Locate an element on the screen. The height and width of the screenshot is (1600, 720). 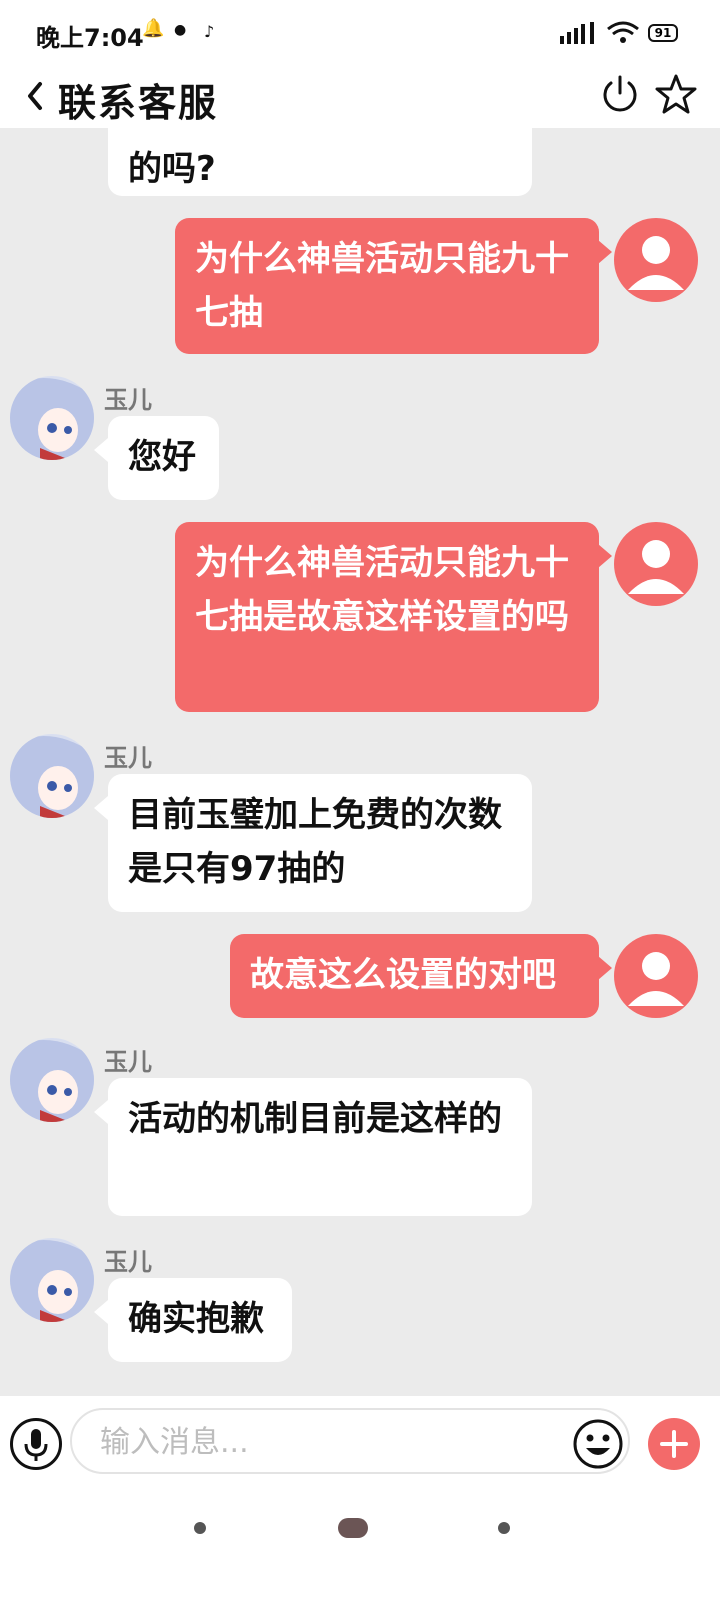
emoji-icon is located at coordinates (598, 1444).